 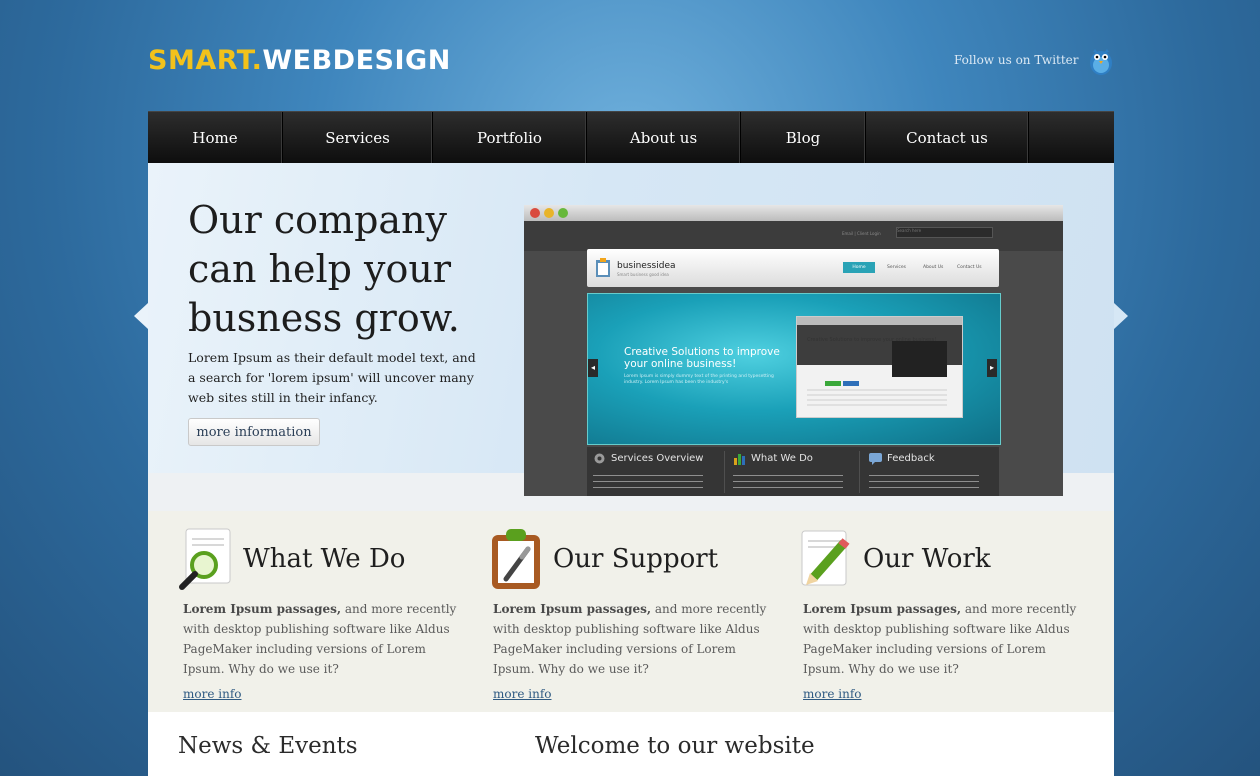 I want to click on panel-feedback-title: Feedback, so click(x=911, y=458).